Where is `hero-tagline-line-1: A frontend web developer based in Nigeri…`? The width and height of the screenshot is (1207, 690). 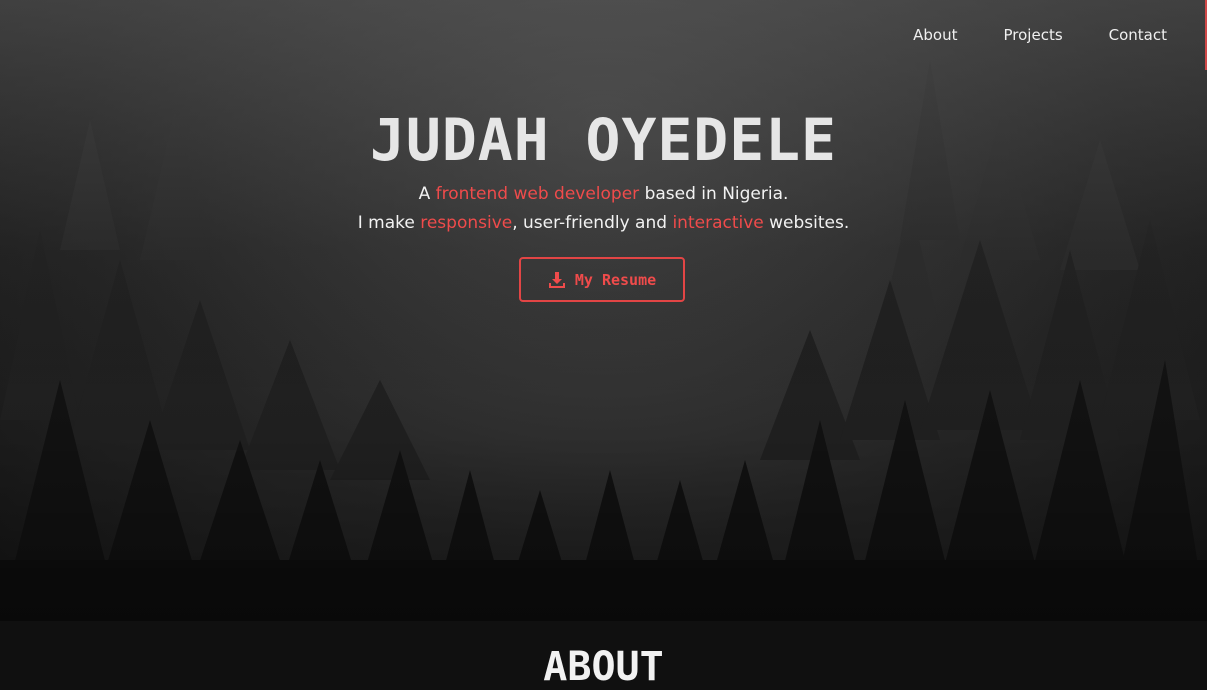 hero-tagline-line-1: A frontend web developer based in Nigeri… is located at coordinates (603, 194).